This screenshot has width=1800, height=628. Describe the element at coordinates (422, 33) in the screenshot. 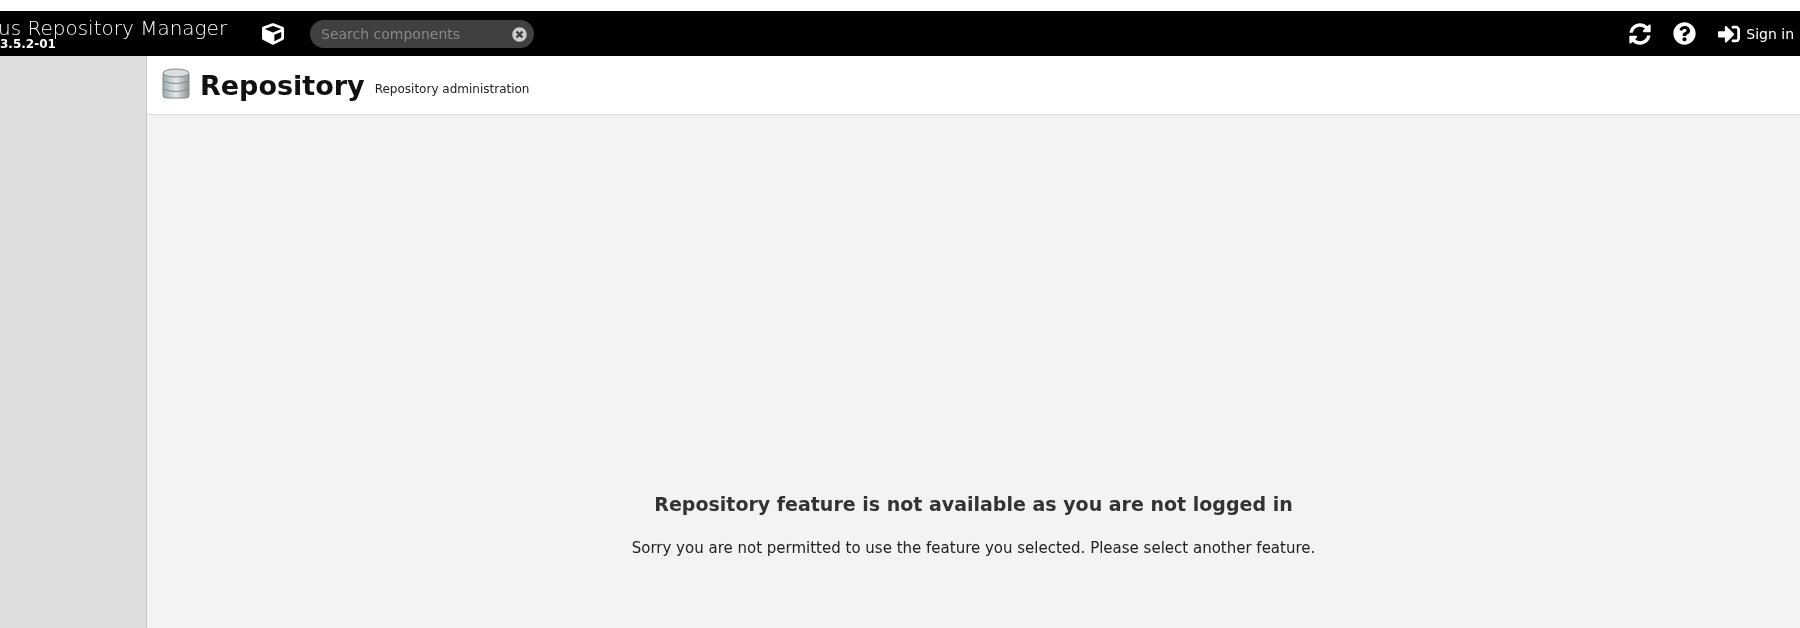

I see `search-field: Search components` at that location.